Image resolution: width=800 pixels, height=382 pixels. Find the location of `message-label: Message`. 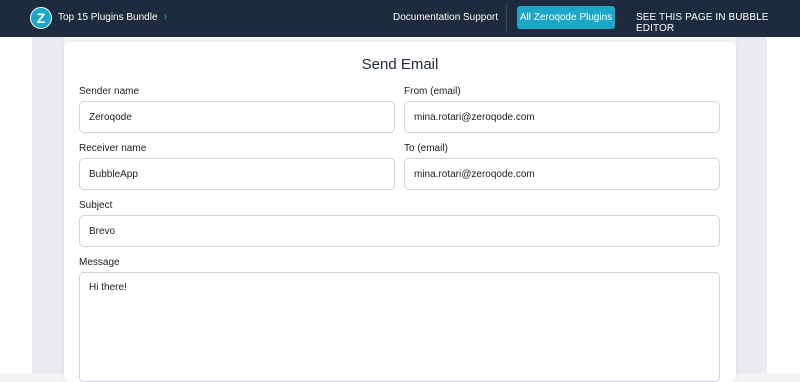

message-label: Message is located at coordinates (99, 262).